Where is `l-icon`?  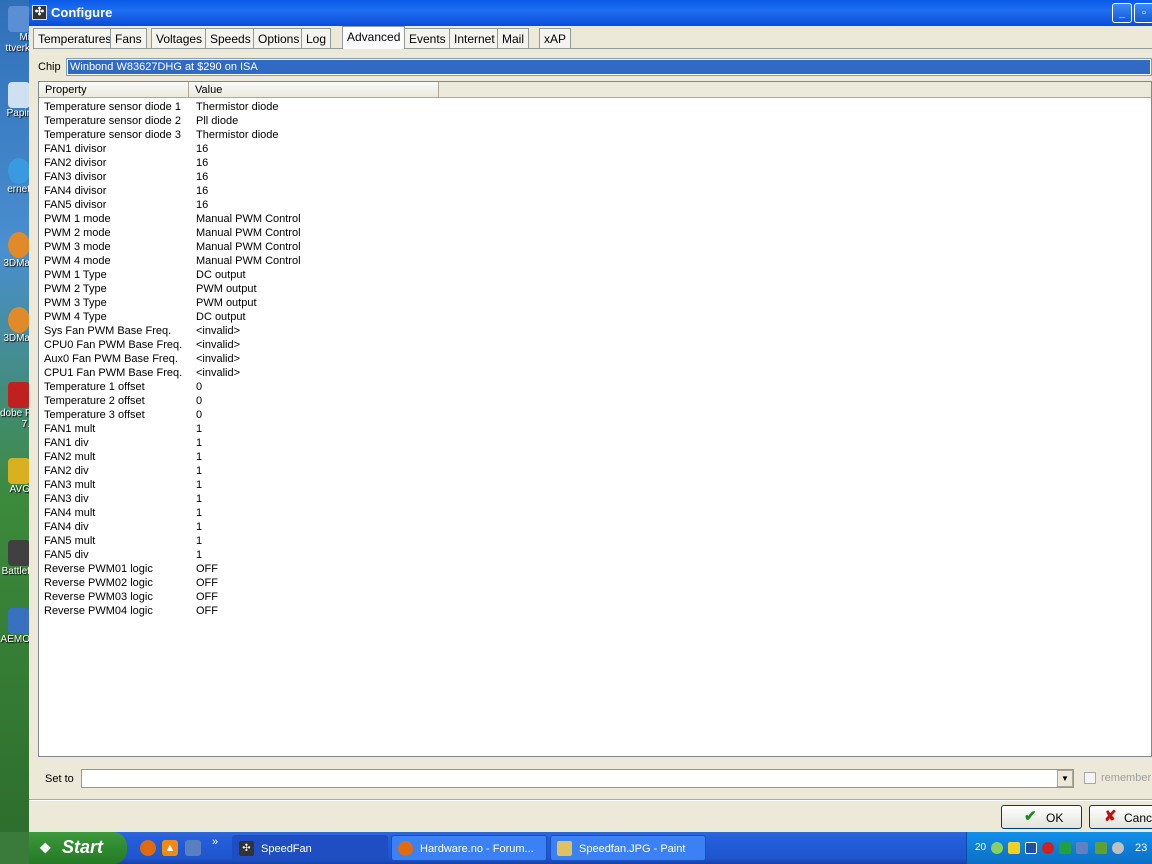 l-icon is located at coordinates (1031, 848).